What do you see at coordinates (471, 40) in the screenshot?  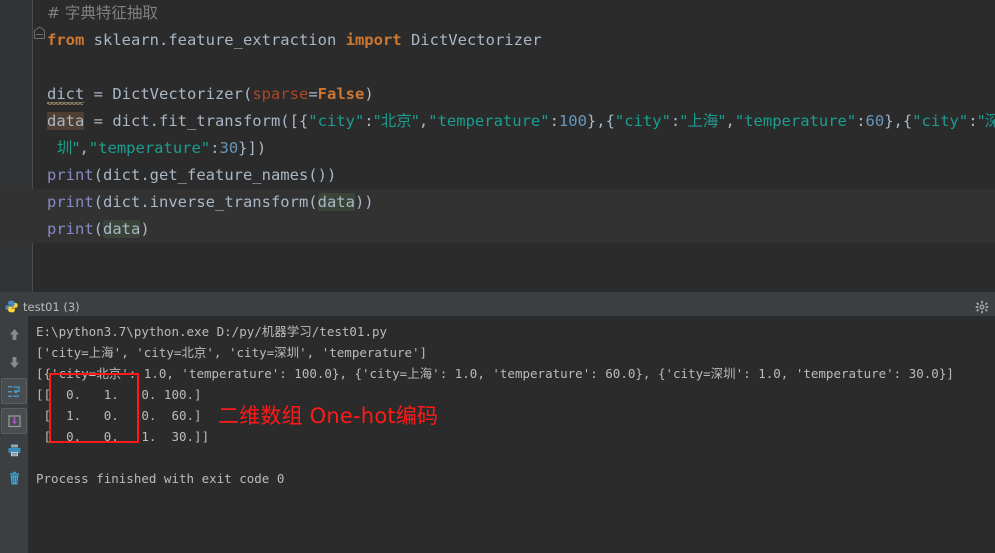 I see `code-token: DictVectorizer` at bounding box center [471, 40].